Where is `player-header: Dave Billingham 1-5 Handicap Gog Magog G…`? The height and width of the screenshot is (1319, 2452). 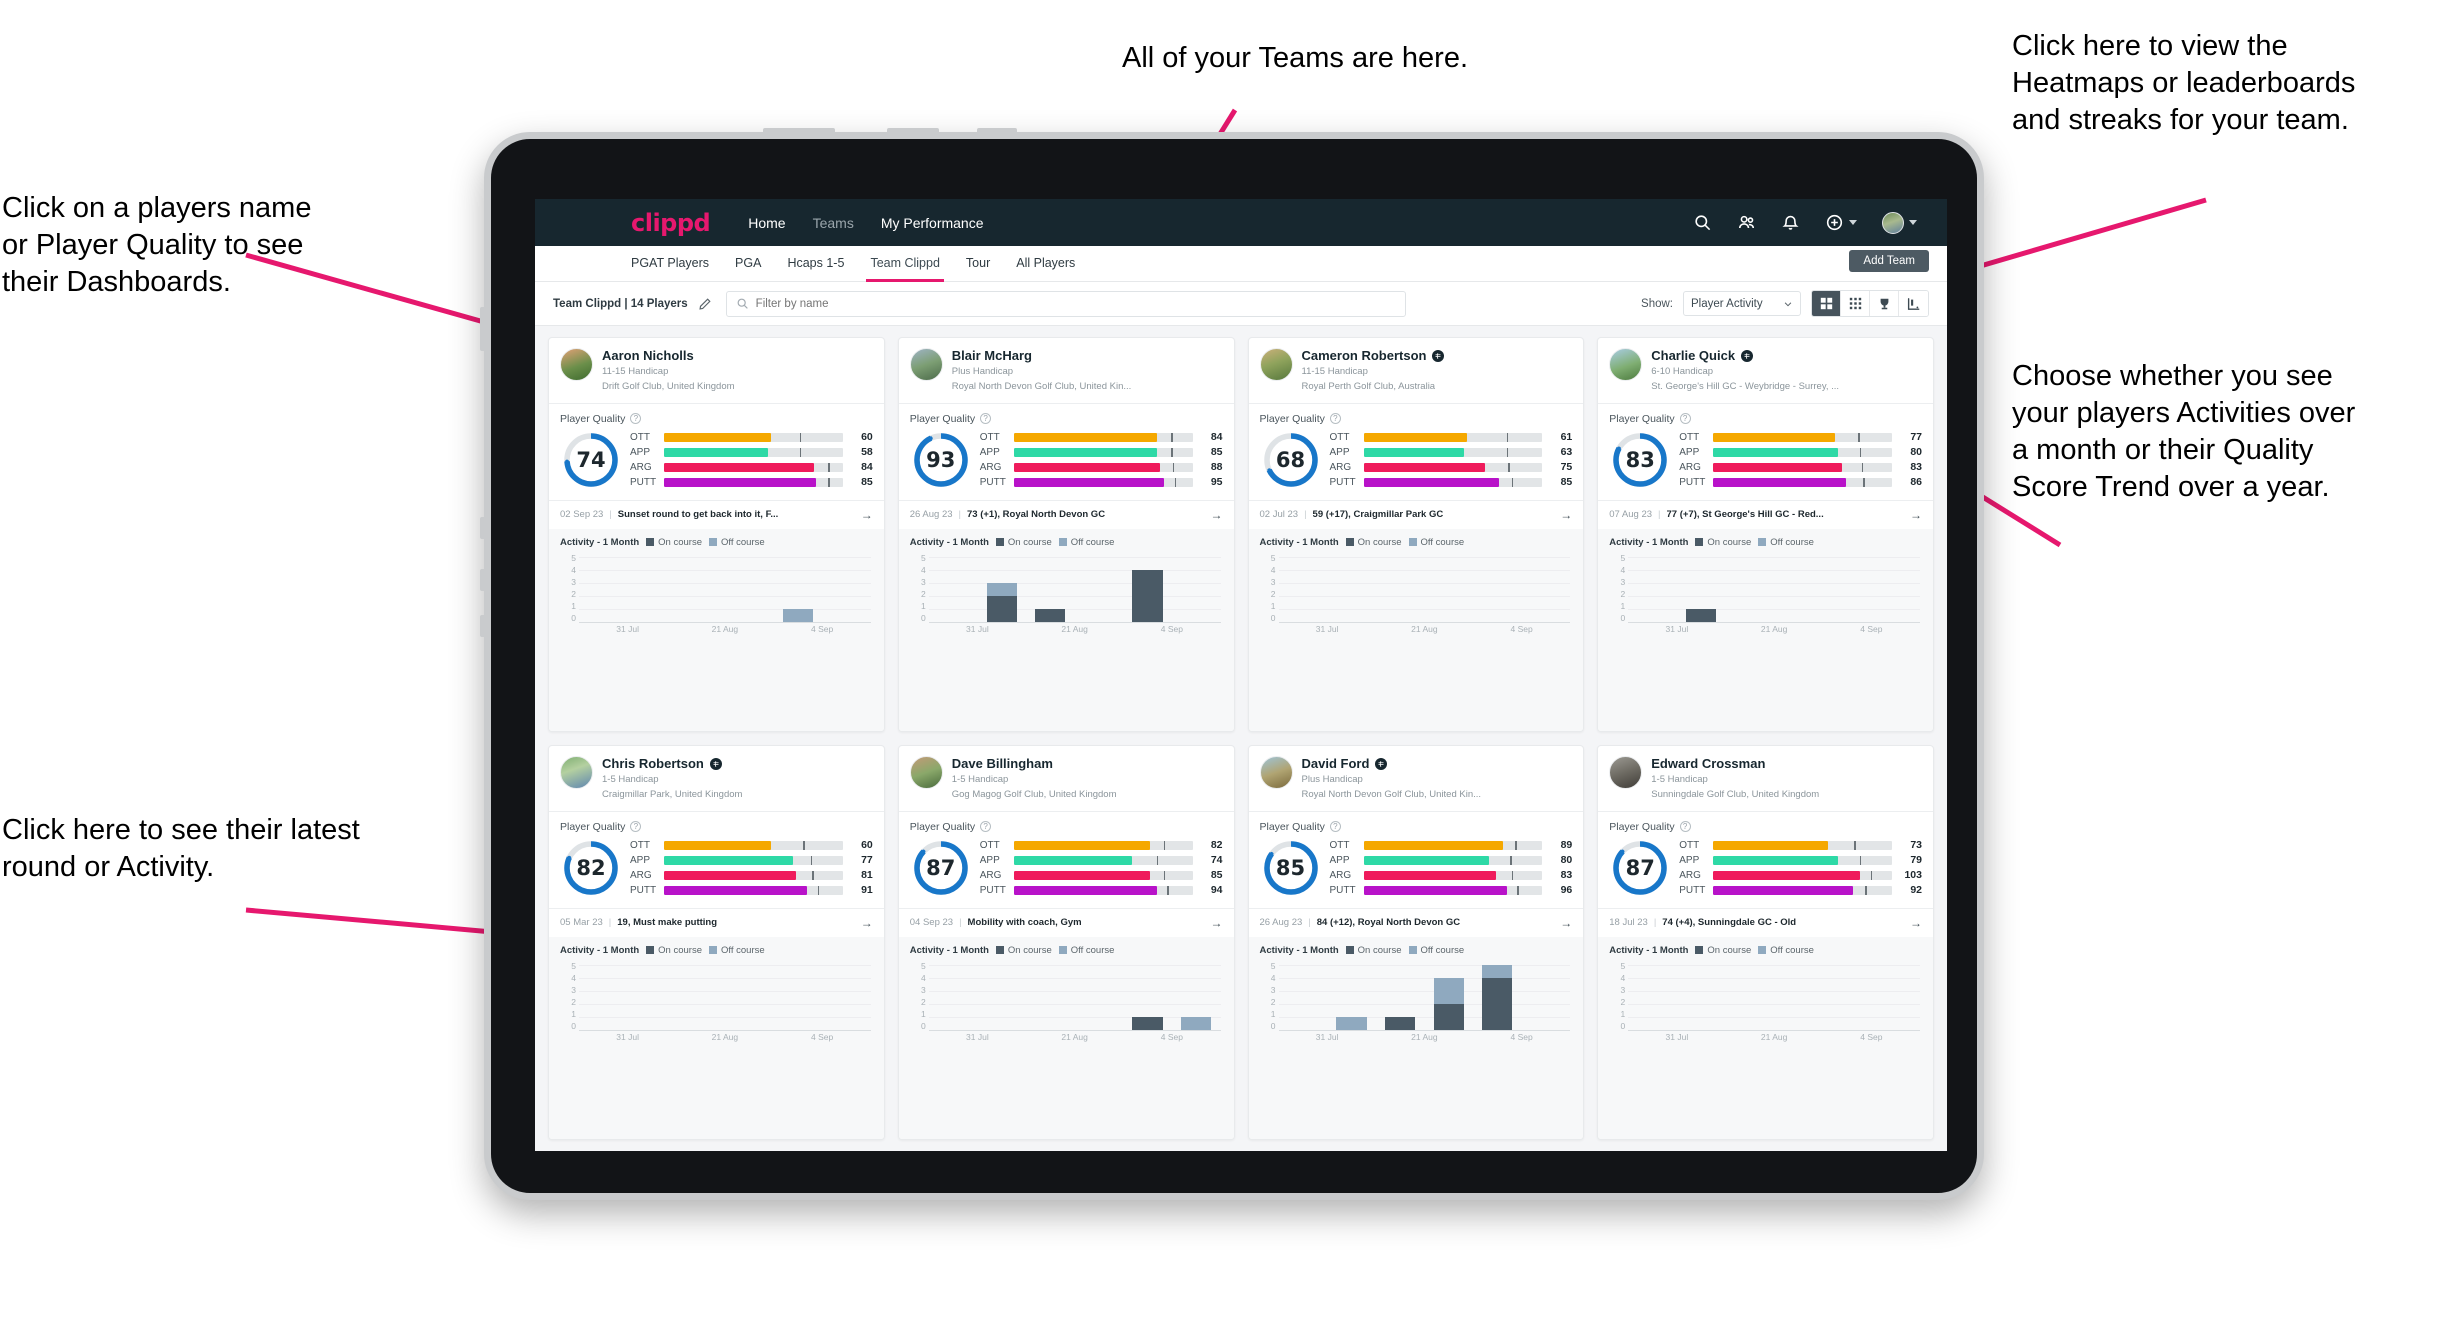
player-header: Dave Billingham 1-5 Handicap Gog Magog G… is located at coordinates (1066, 778).